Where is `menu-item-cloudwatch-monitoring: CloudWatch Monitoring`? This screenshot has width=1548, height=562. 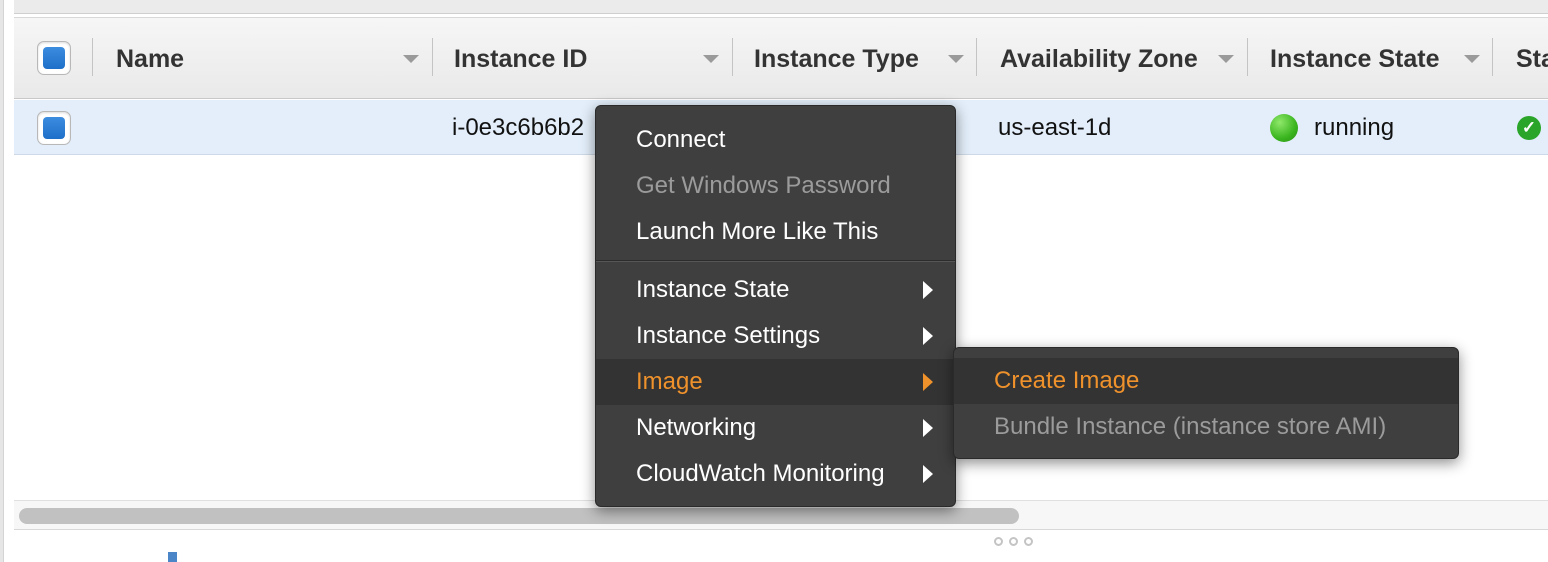 menu-item-cloudwatch-monitoring: CloudWatch Monitoring is located at coordinates (775, 474).